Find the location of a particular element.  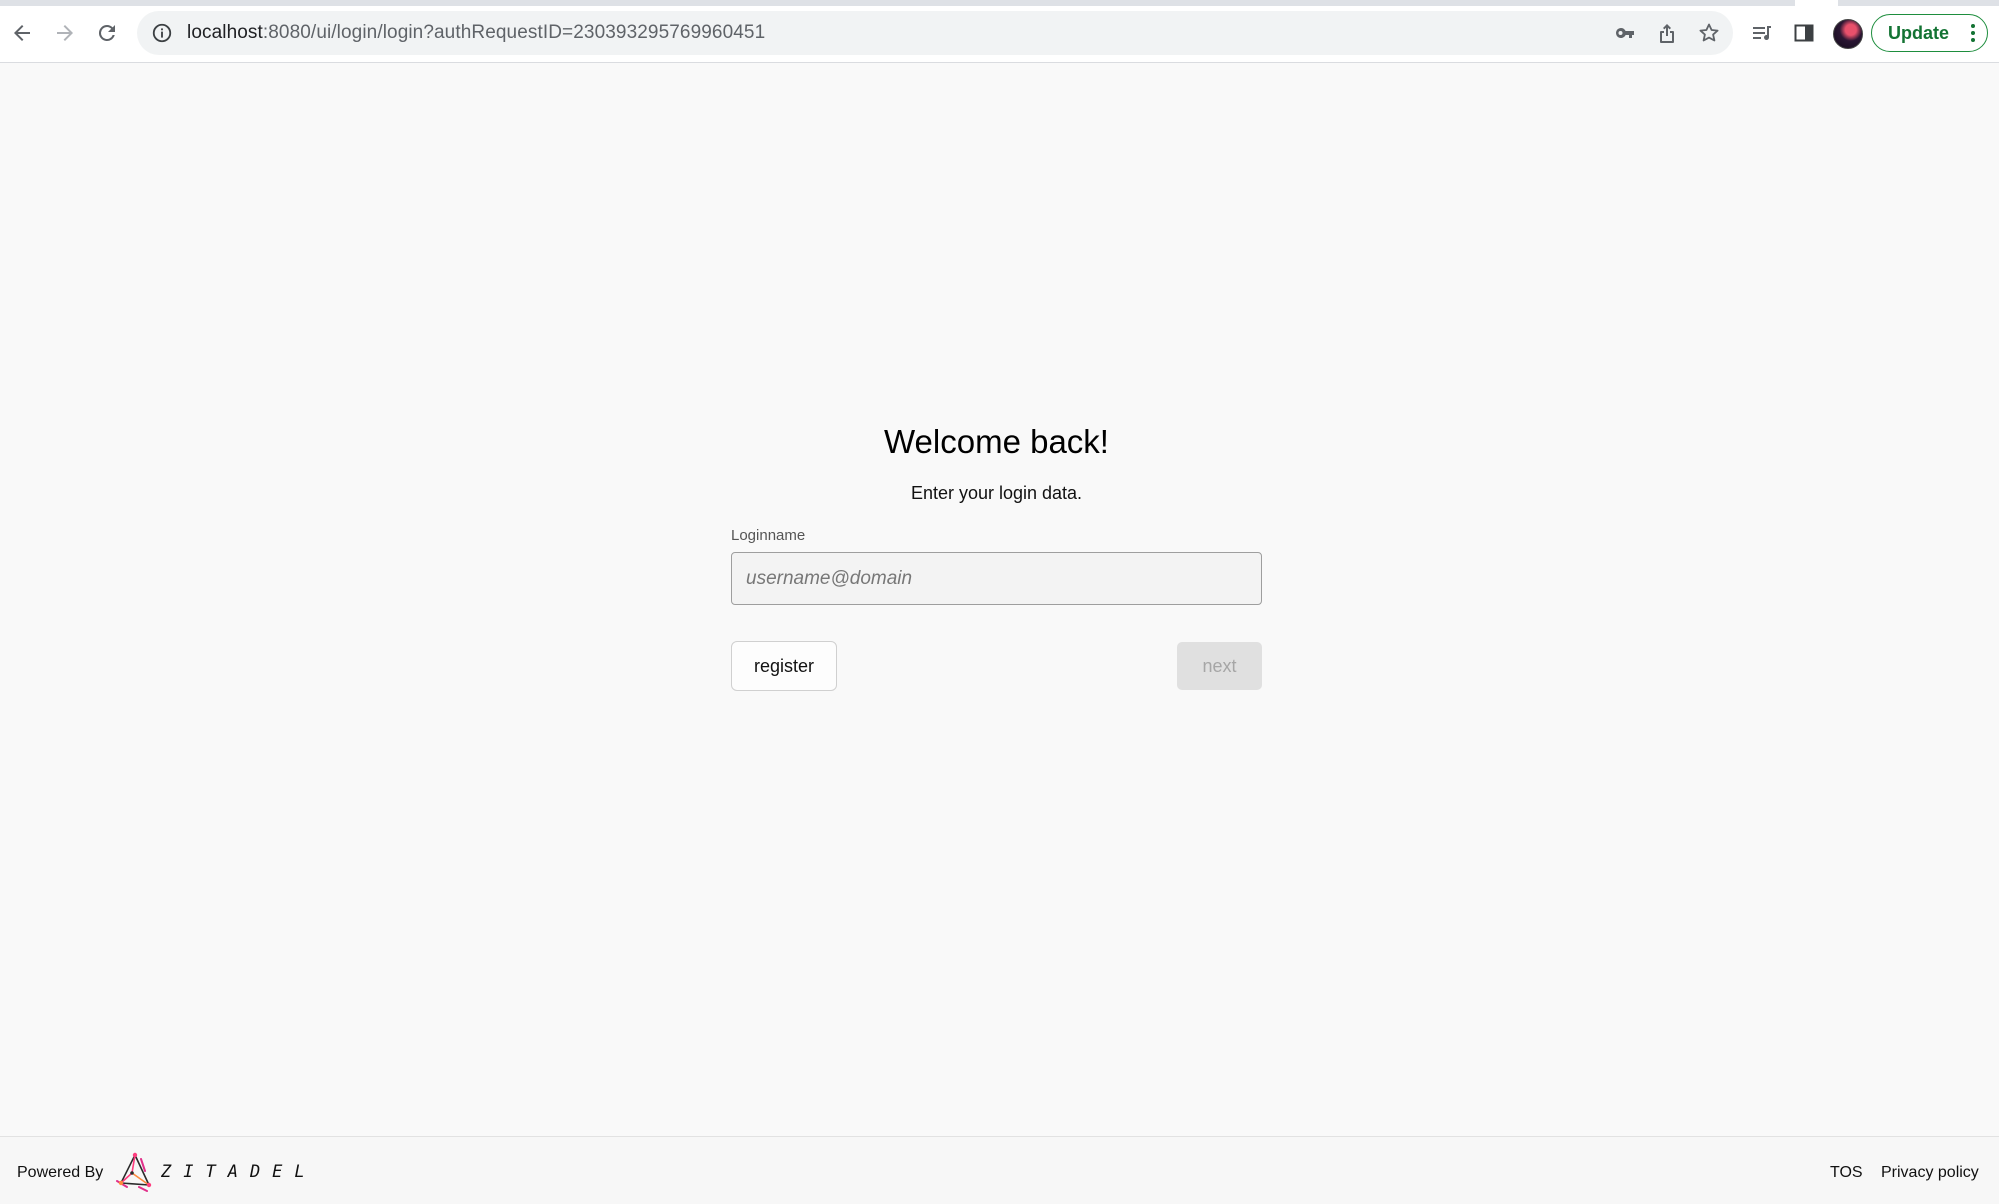

loginname-label: Loginname is located at coordinates (768, 535).